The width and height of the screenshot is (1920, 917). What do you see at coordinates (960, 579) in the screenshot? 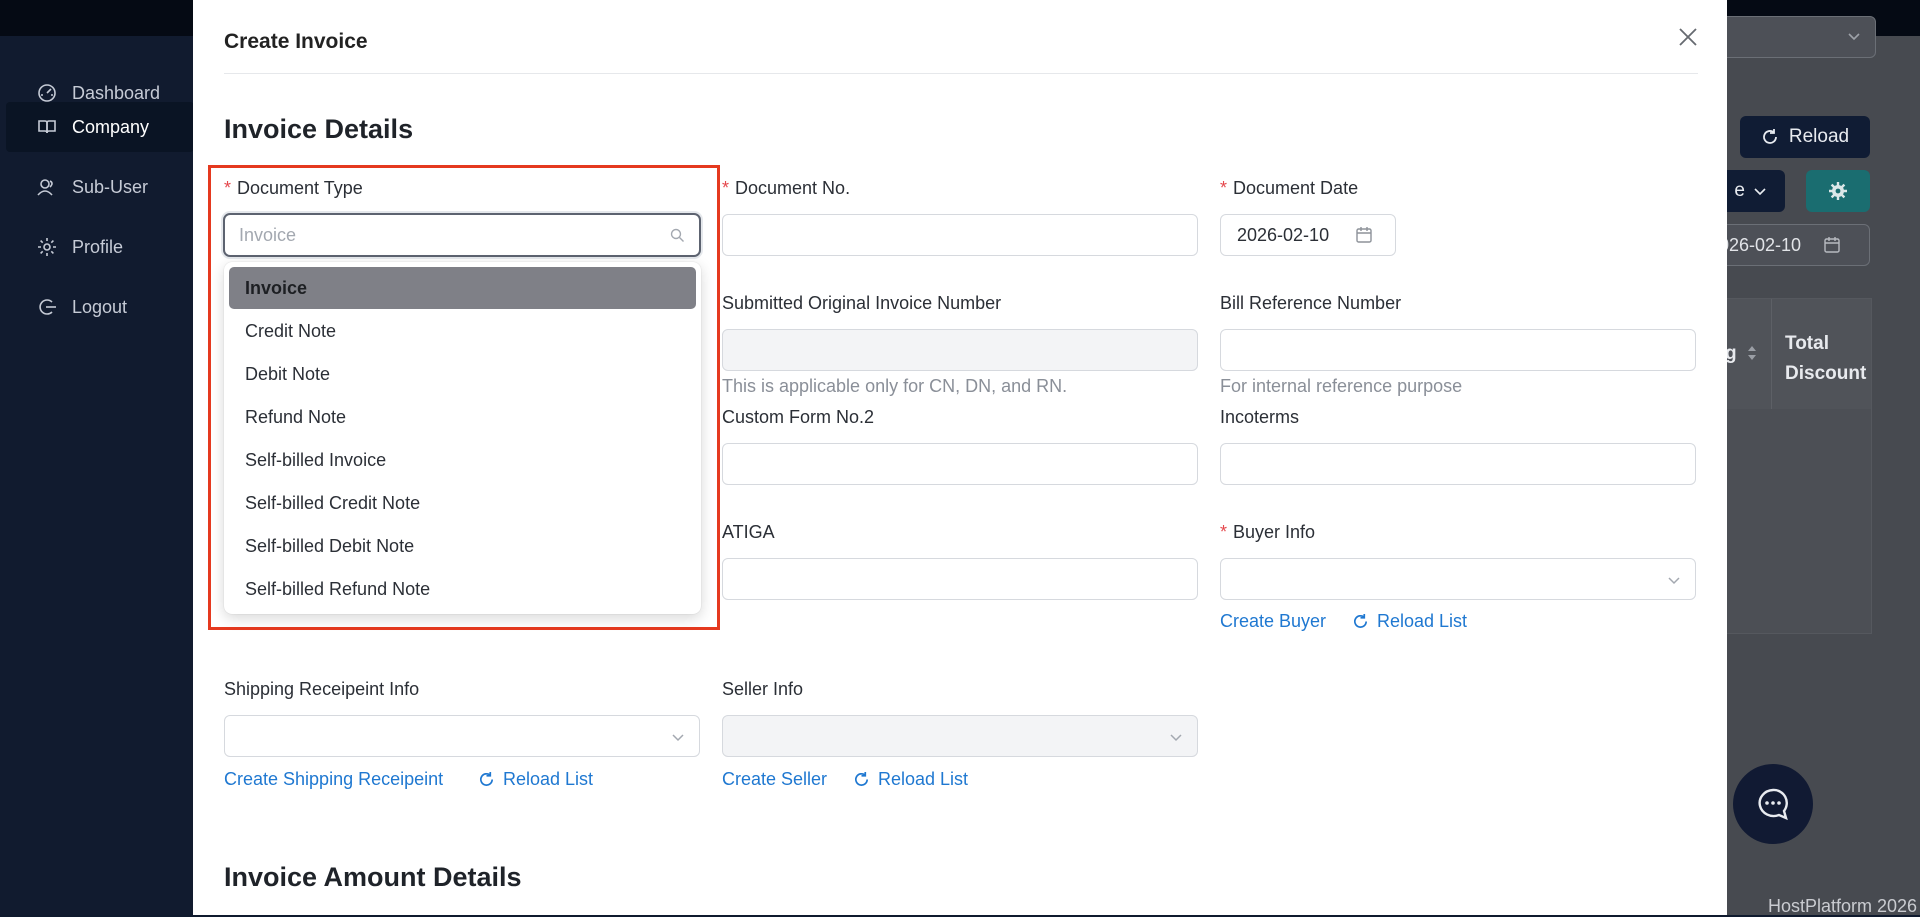
I see `atiga-input` at bounding box center [960, 579].